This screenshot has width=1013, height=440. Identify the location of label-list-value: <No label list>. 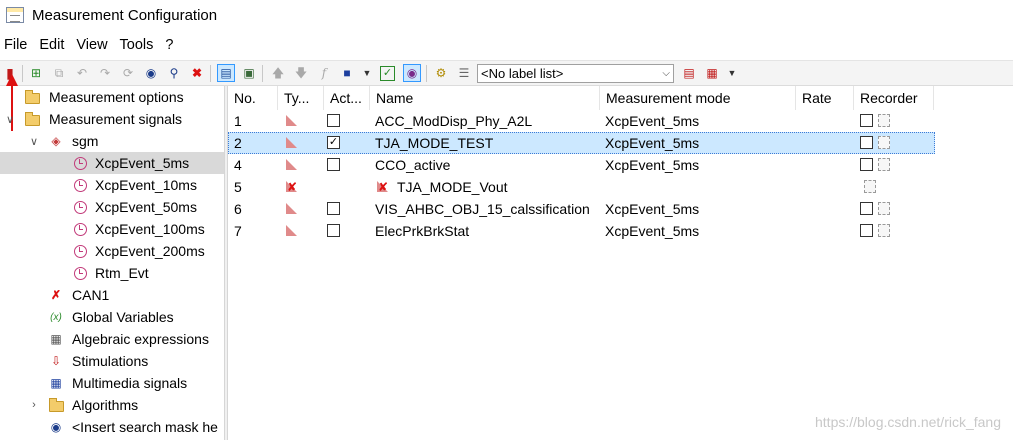
(522, 73).